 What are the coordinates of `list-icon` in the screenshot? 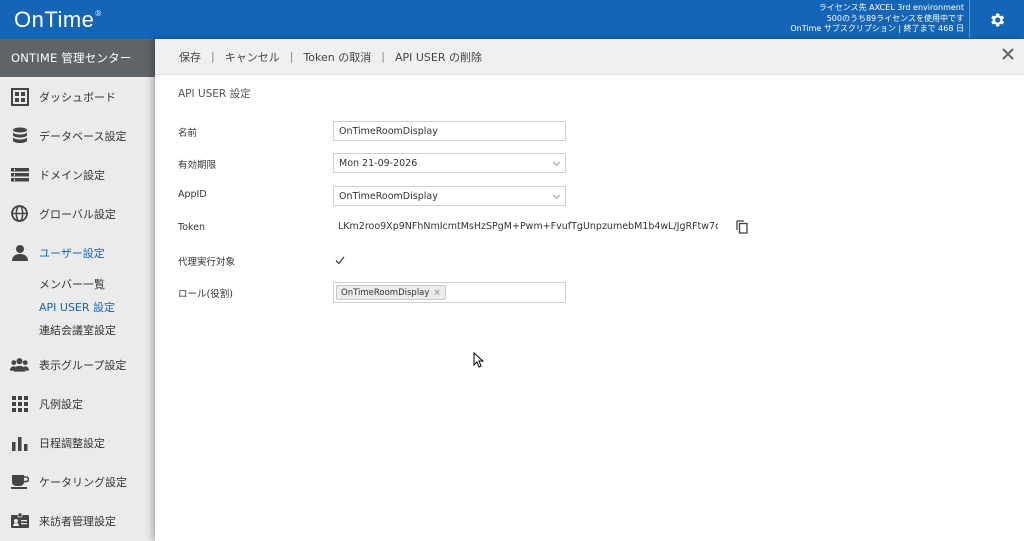 It's located at (19, 174).